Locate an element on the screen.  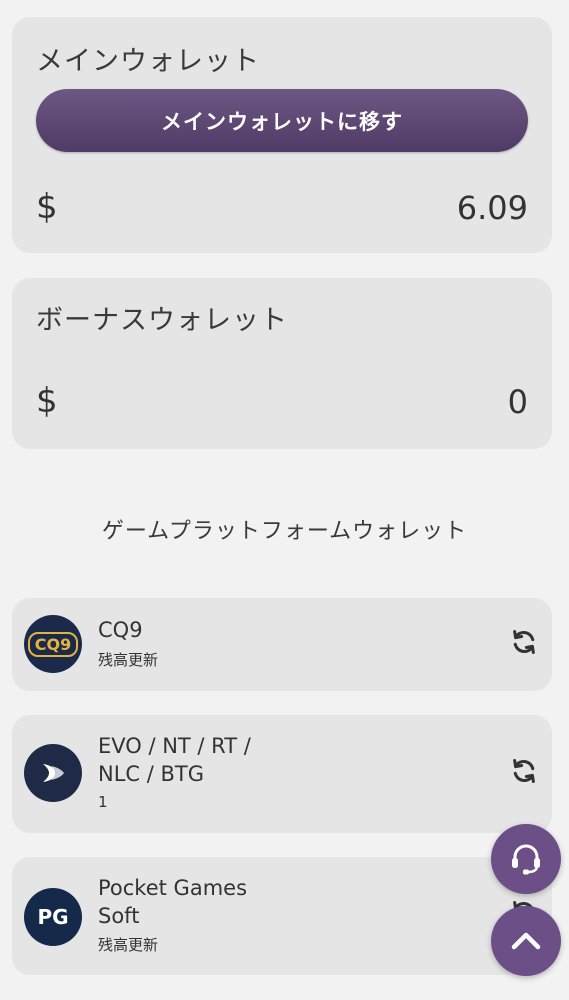
customer-support-button is located at coordinates (526, 859).